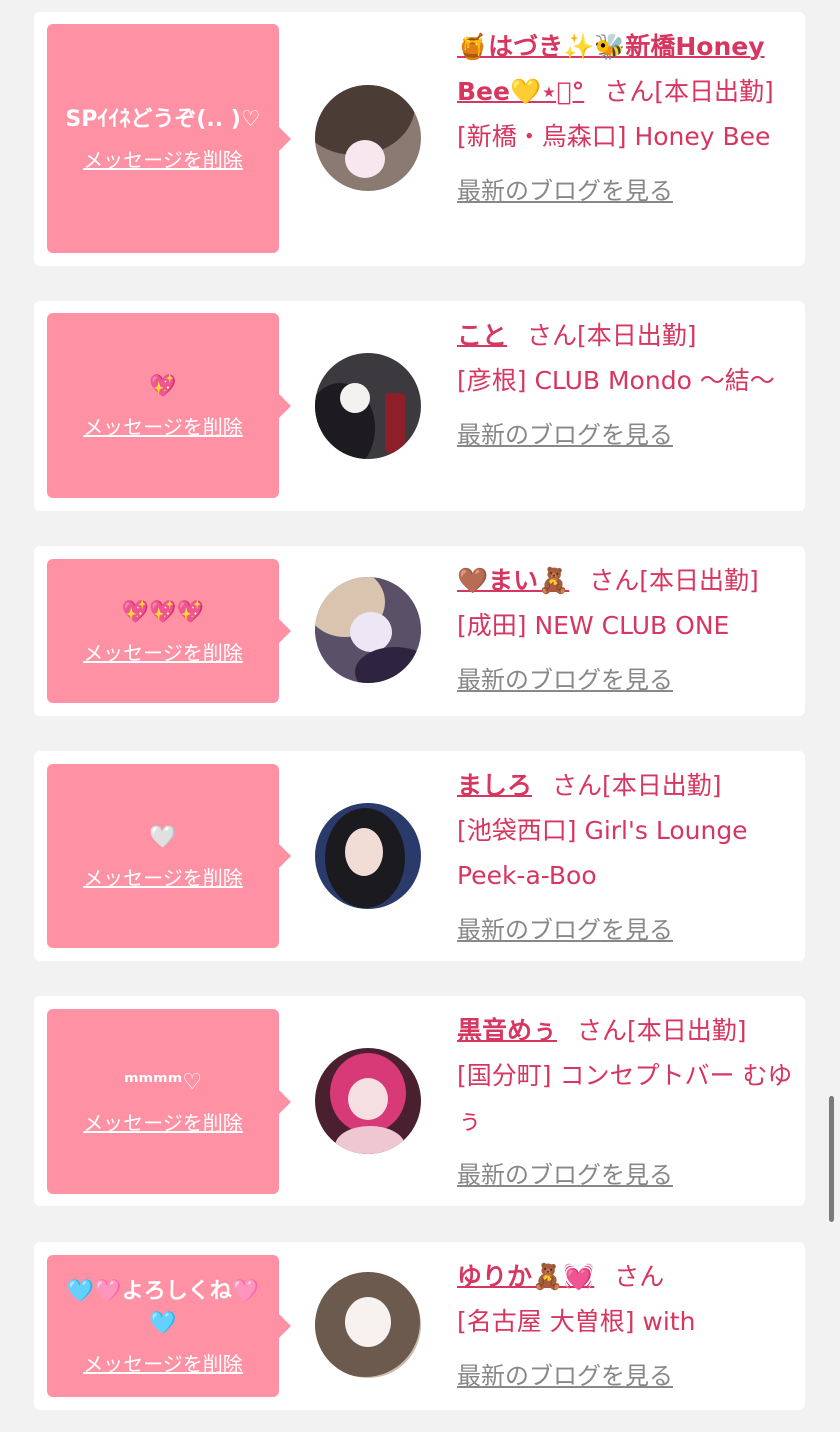 This screenshot has height=1432, width=840. I want to click on cast-info: こと さん[本日出勤] [彦根] CLUB Mondo 〜結〜 最新のブログを見る, so click(627, 385).